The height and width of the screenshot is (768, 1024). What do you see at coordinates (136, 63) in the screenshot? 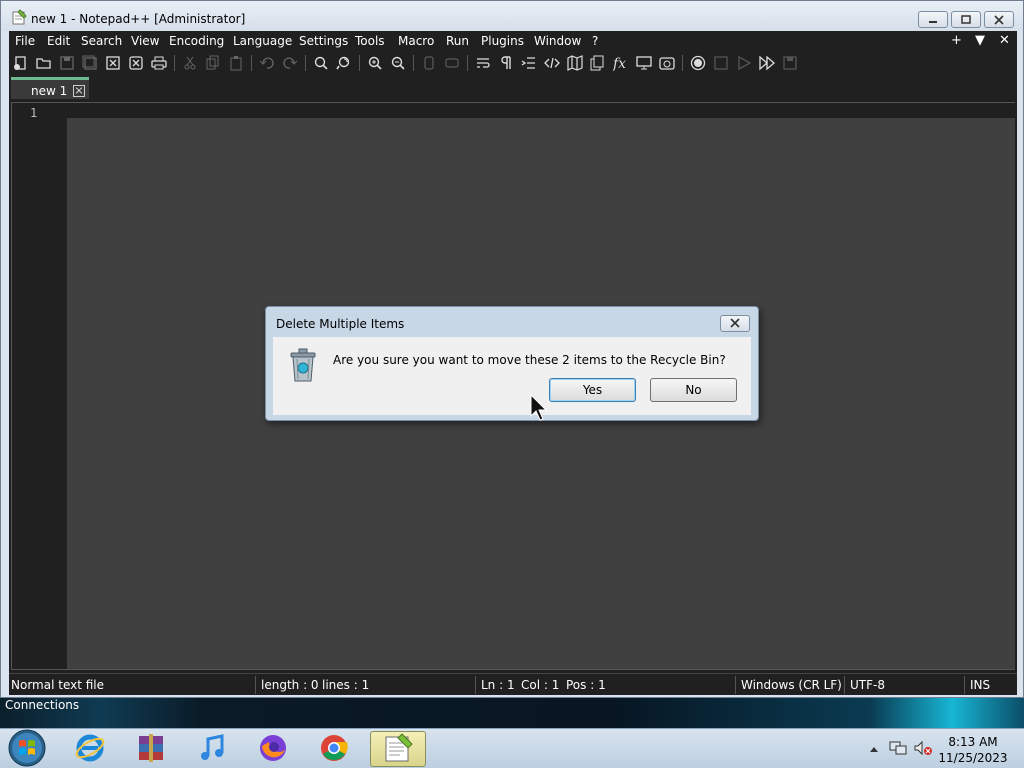
I see `close-all-icon` at bounding box center [136, 63].